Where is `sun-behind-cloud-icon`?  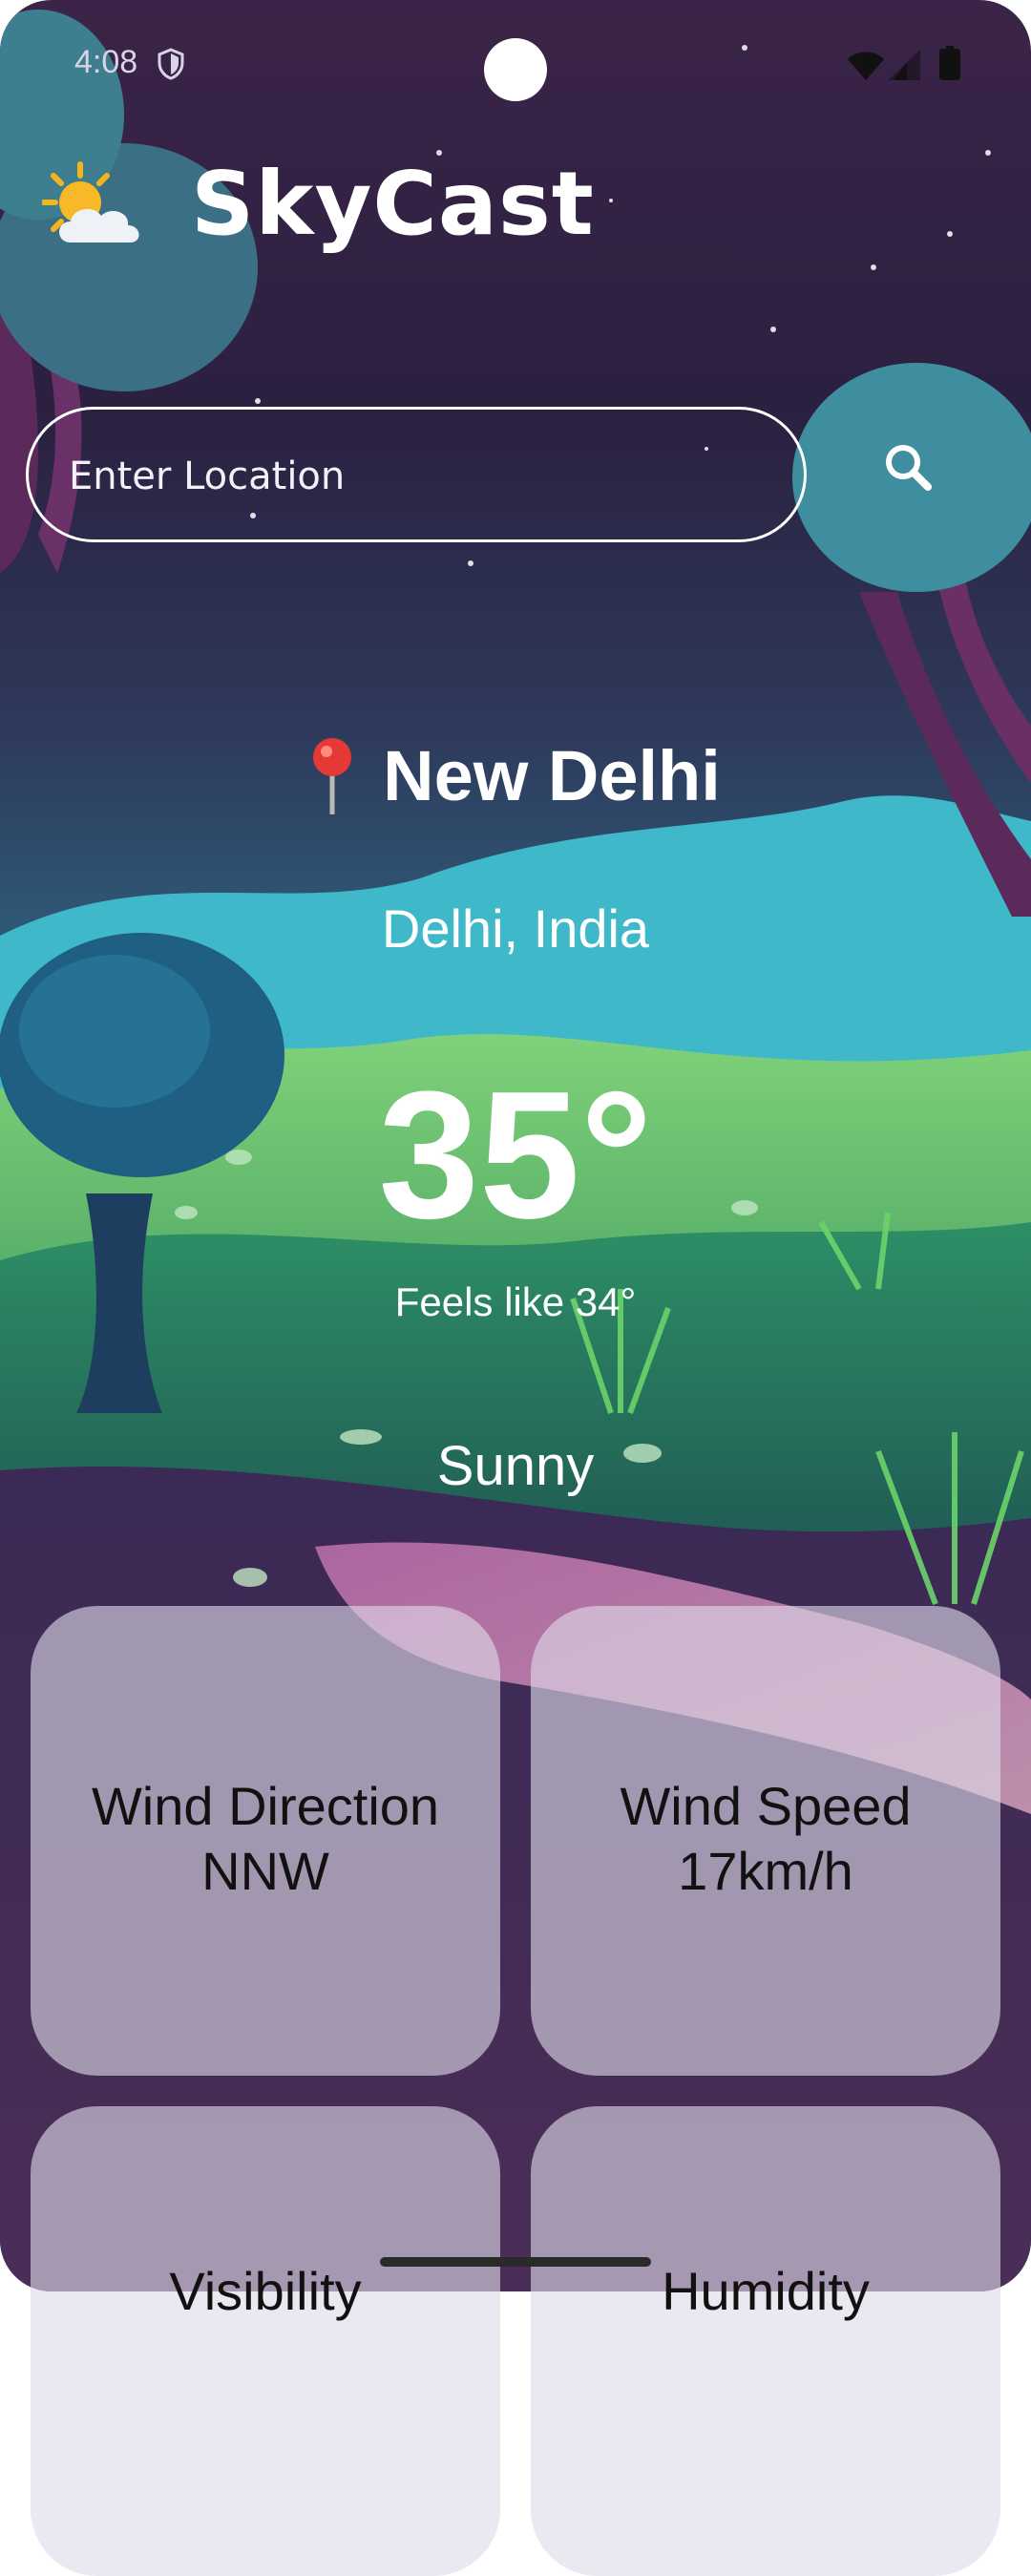
sun-behind-cloud-icon is located at coordinates (90, 202).